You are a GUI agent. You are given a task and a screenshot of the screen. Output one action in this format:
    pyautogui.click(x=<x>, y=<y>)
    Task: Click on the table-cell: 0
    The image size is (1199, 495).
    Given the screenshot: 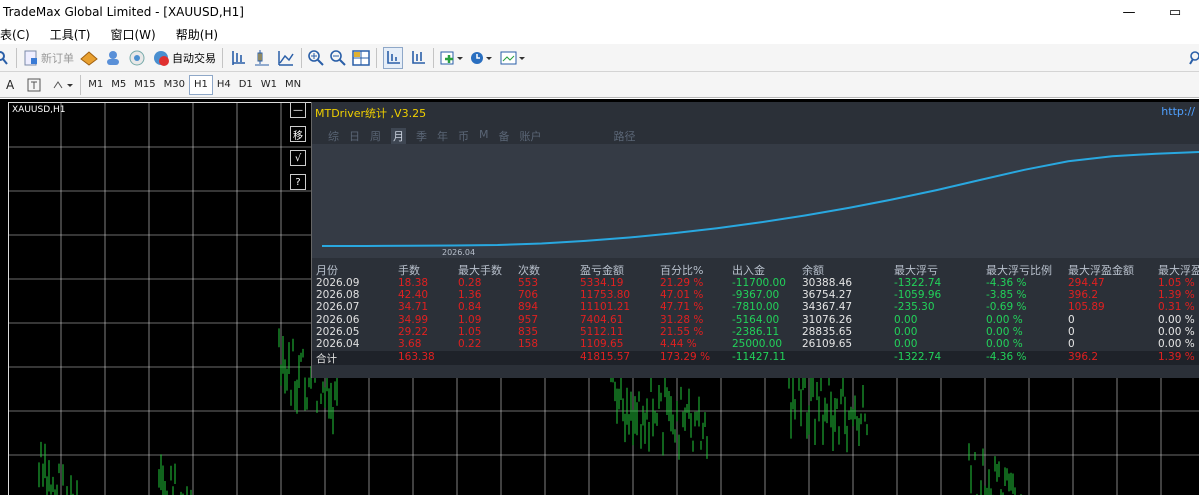 What is the action you would take?
    pyautogui.click(x=1071, y=319)
    